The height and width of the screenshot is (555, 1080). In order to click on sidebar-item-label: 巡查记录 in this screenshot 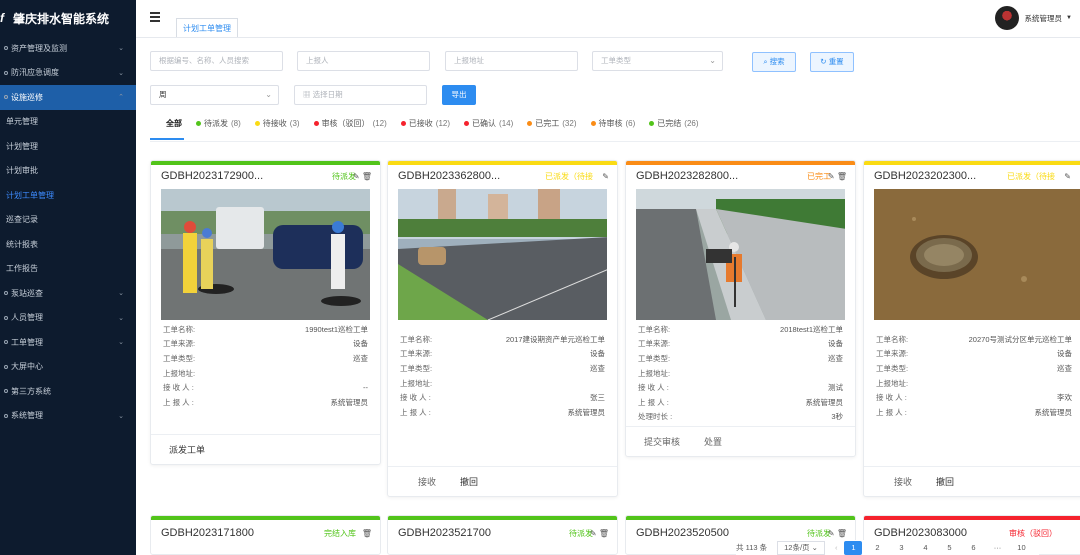, I will do `click(22, 220)`.